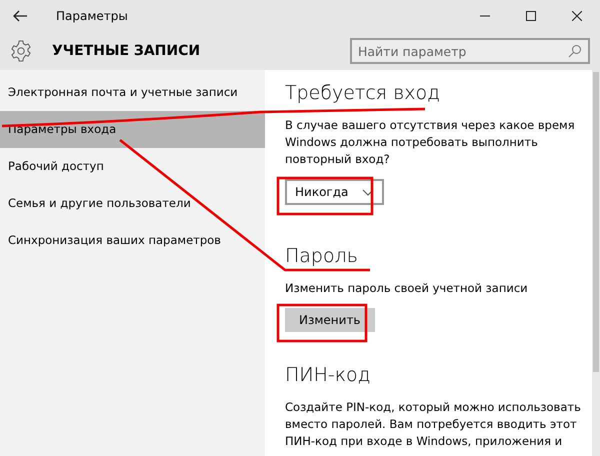  I want to click on section-description: В случае вашего отсутствия через какое время Windows должна потребовать выполнить повторный вход?, so click(430, 142).